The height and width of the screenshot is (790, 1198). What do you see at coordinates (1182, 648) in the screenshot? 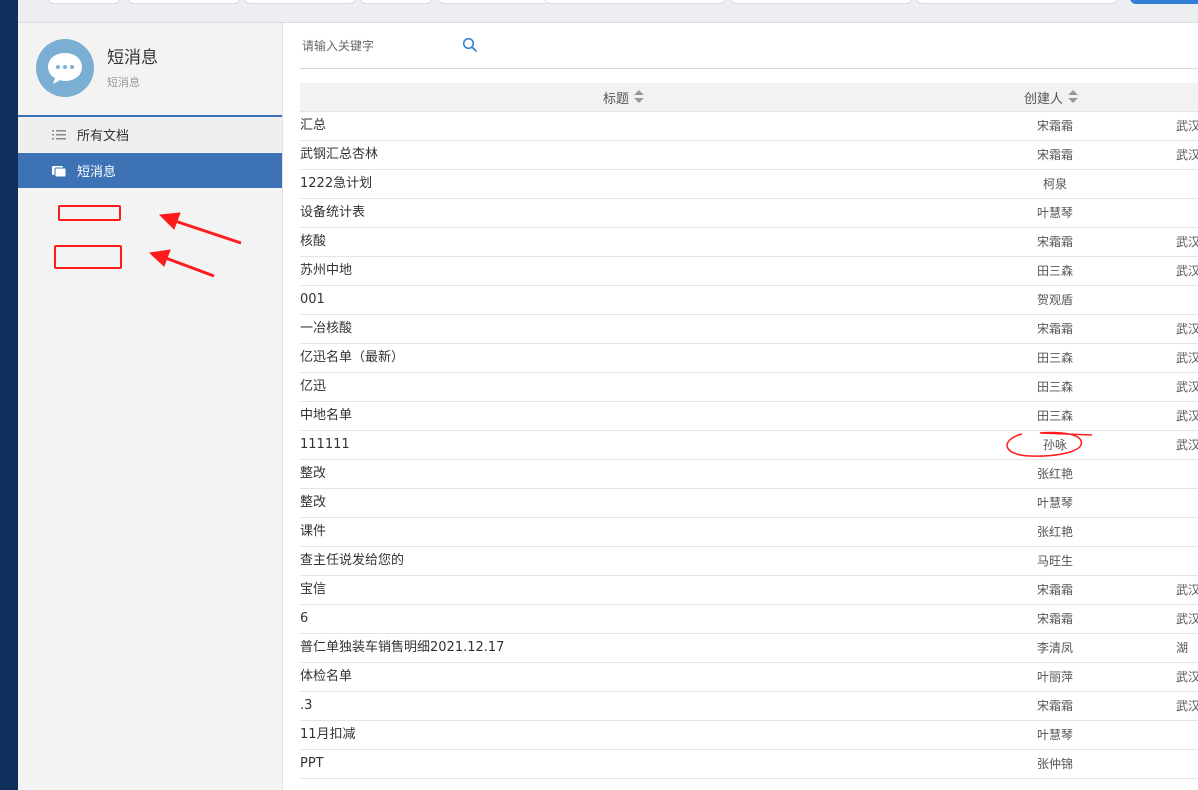
I see `cell-department: 湖` at bounding box center [1182, 648].